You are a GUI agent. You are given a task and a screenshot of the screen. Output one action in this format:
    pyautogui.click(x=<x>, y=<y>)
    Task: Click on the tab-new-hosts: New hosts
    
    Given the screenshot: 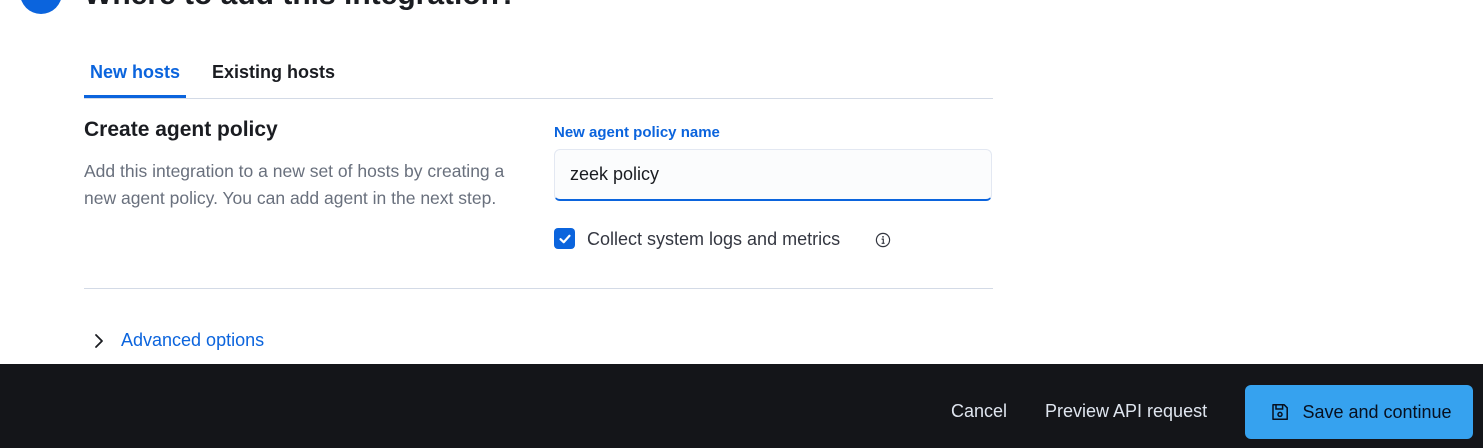 What is the action you would take?
    pyautogui.click(x=135, y=72)
    